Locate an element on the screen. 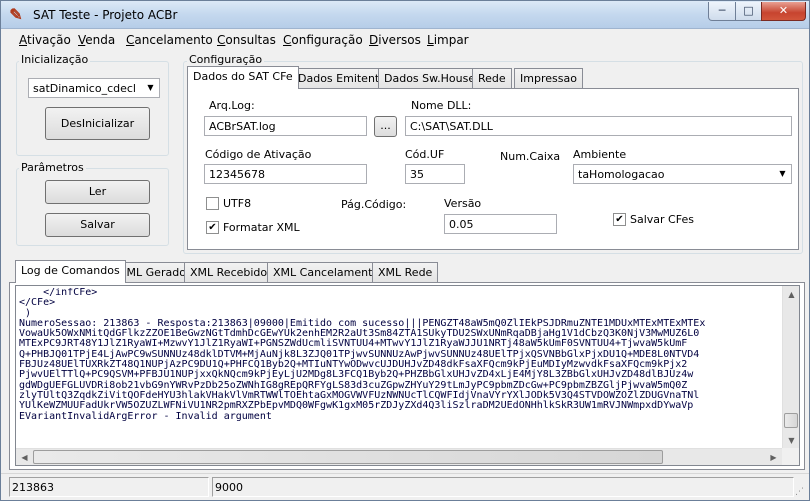  nome-dll-input: C:\SAT\SAT.DLL is located at coordinates (598, 126).